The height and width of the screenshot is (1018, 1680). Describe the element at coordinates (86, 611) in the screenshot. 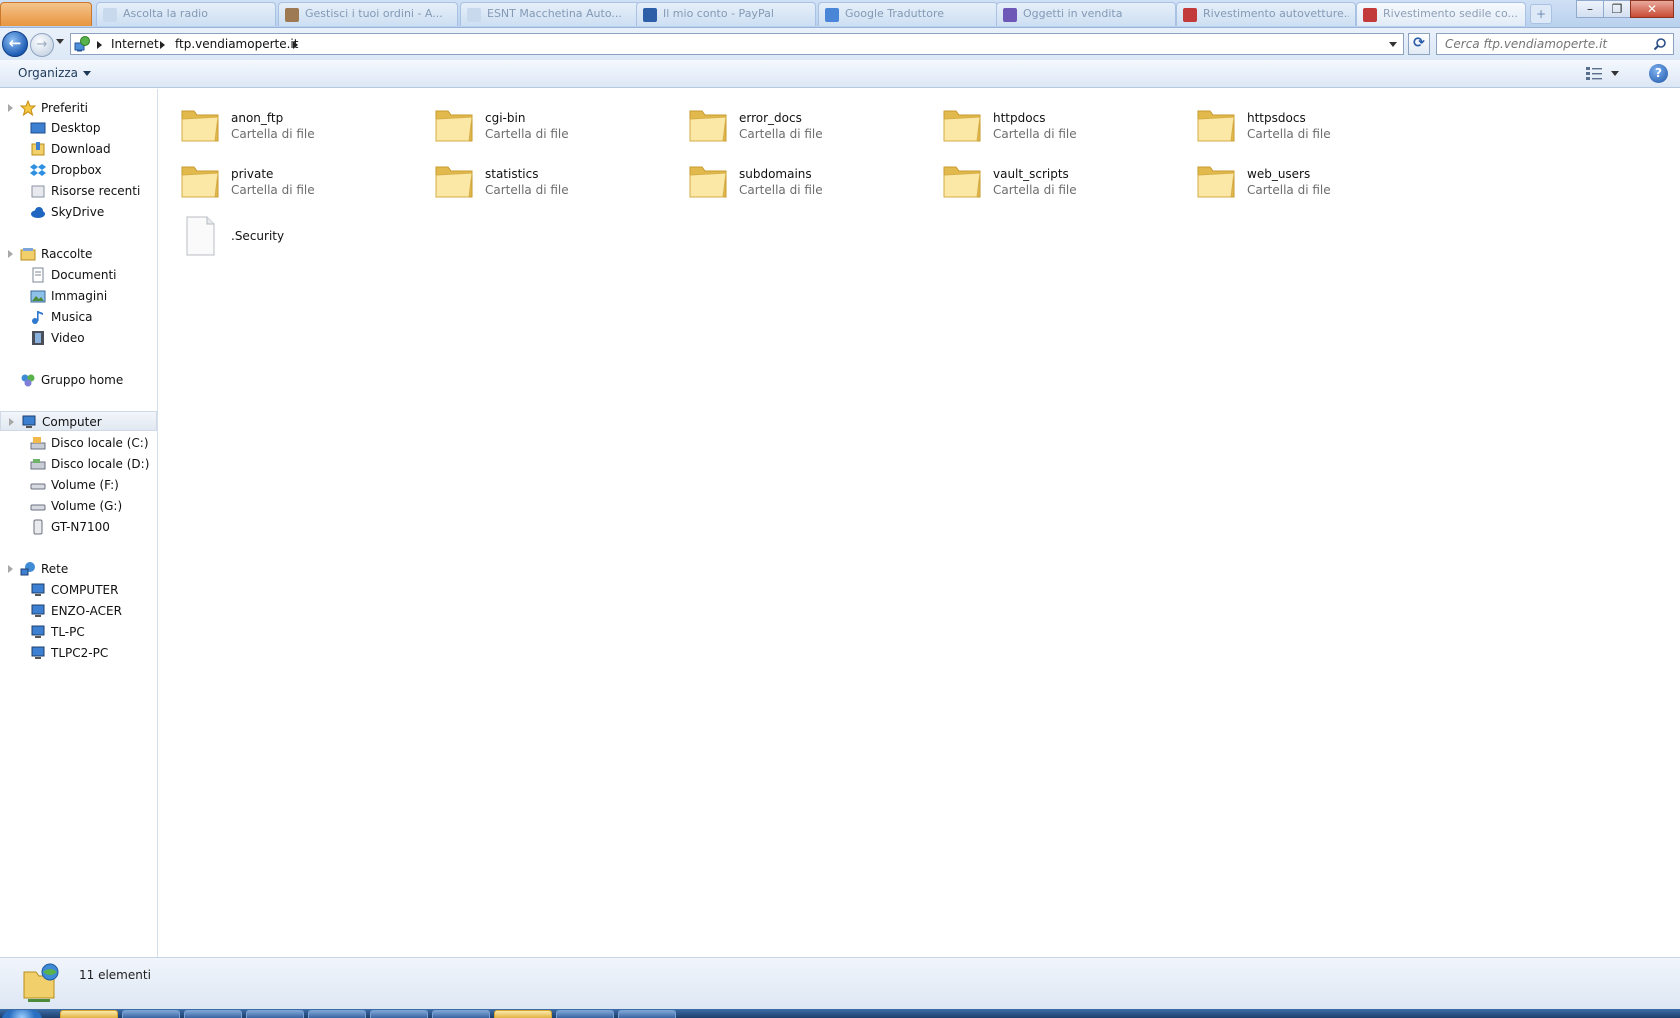

I see `nav-label: ENZO-ACER` at that location.